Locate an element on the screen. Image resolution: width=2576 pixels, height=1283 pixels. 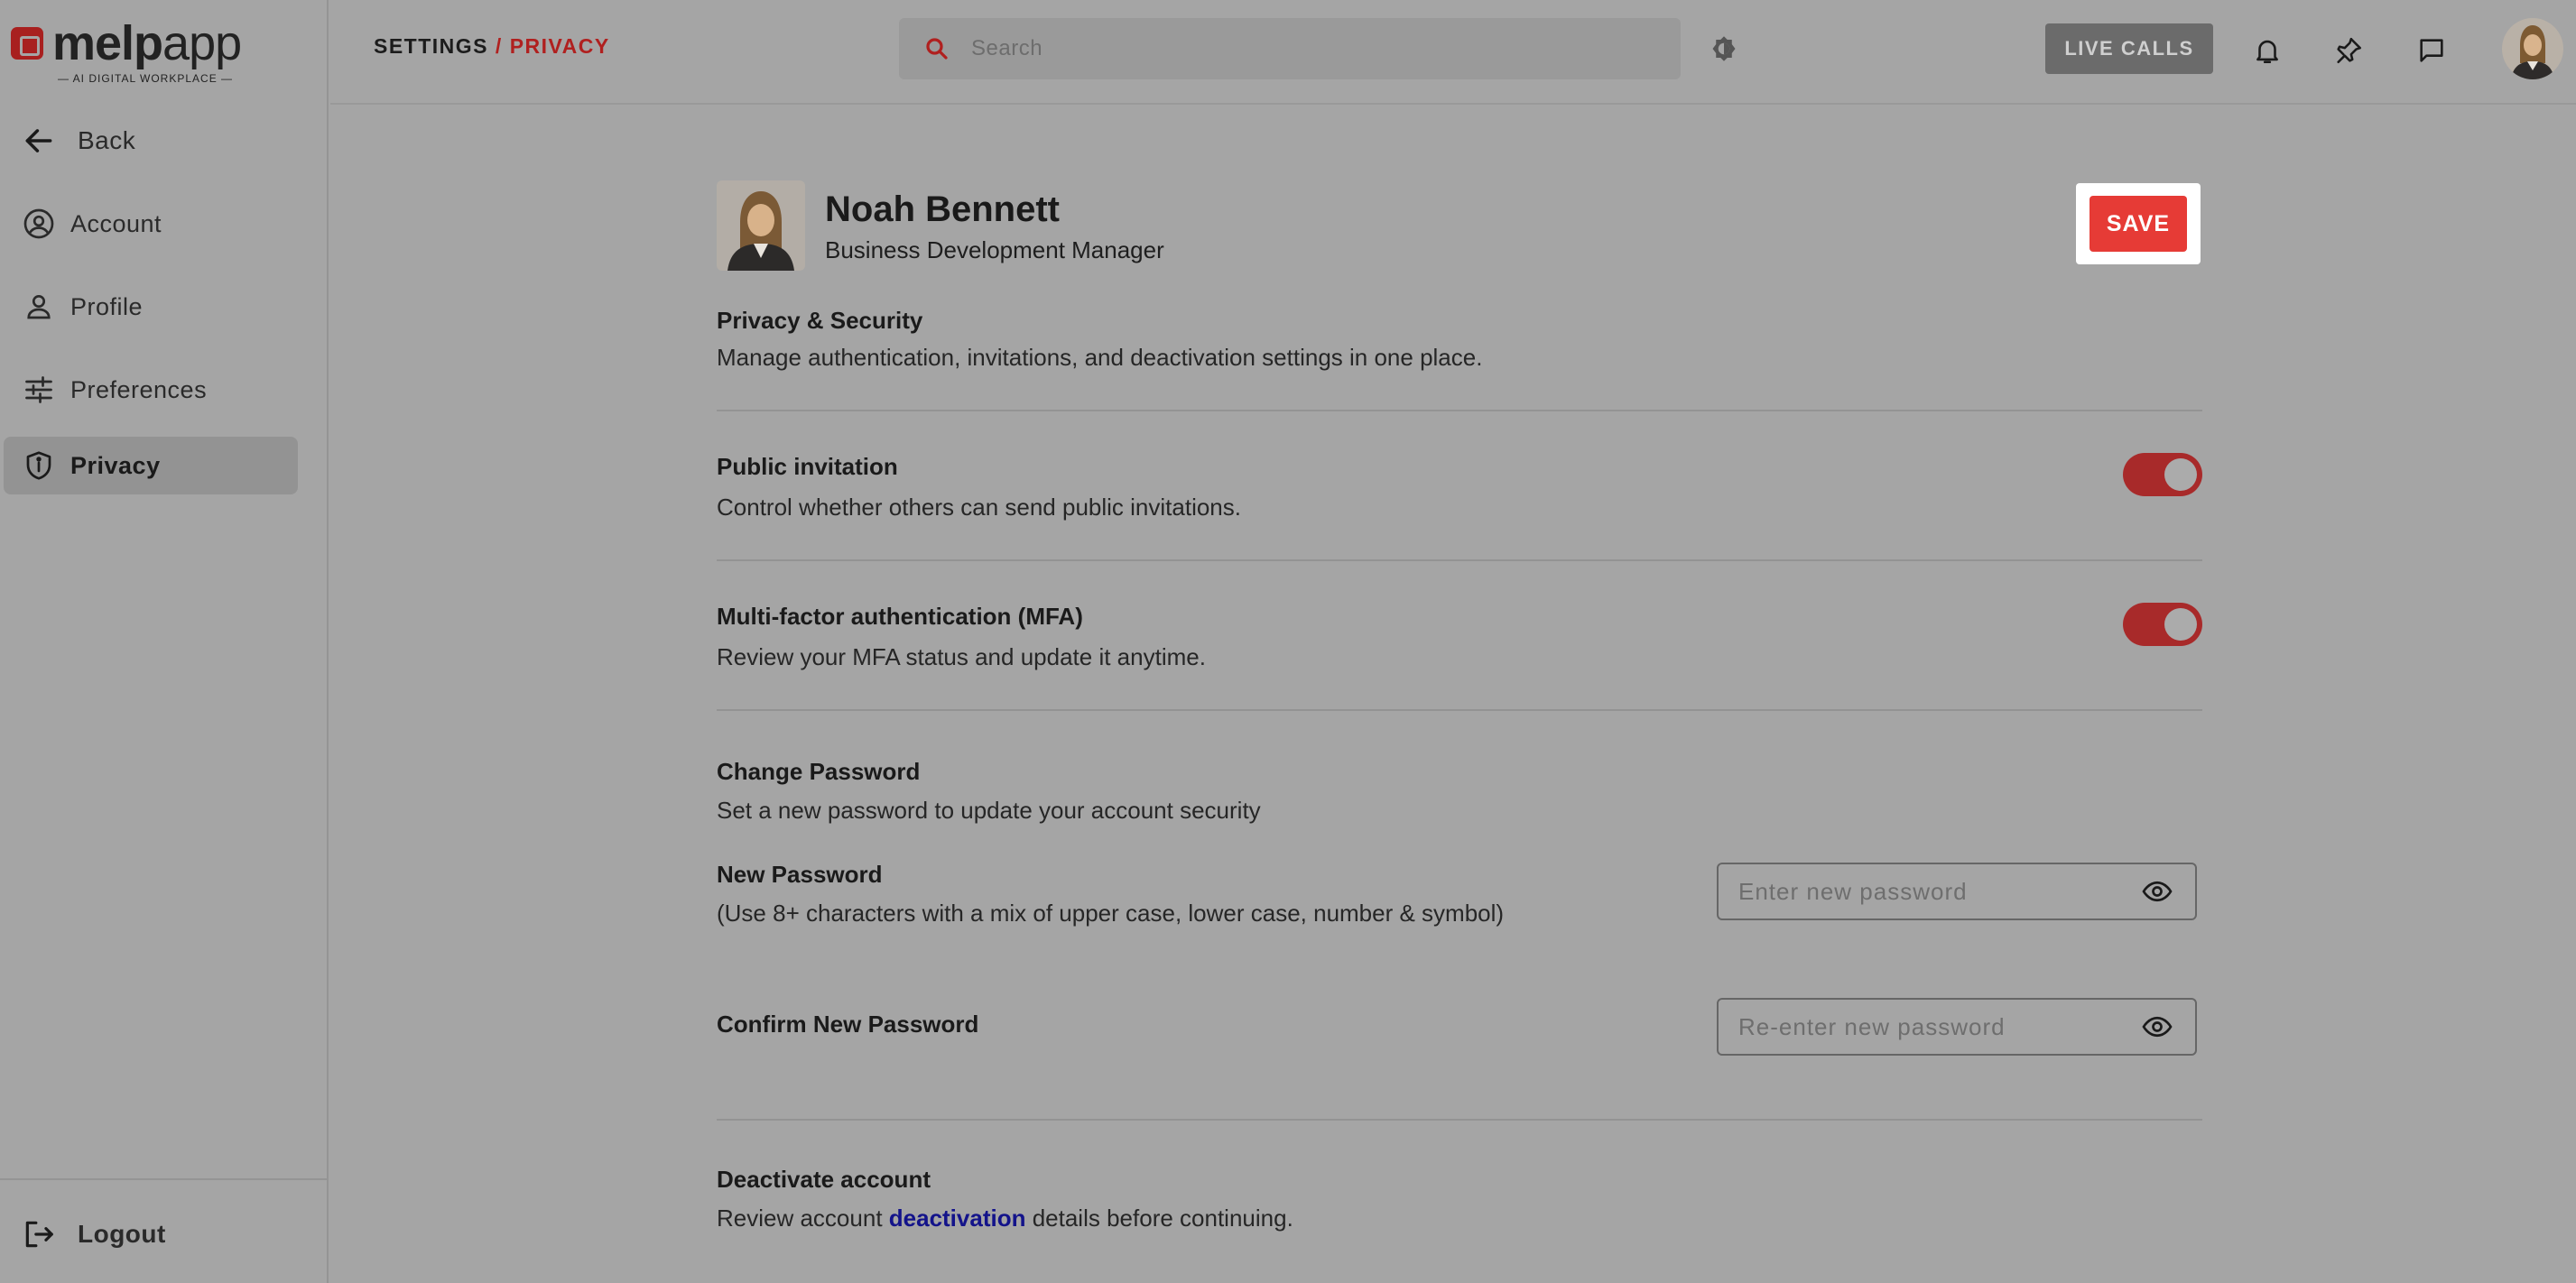
search-bar is located at coordinates (1290, 49).